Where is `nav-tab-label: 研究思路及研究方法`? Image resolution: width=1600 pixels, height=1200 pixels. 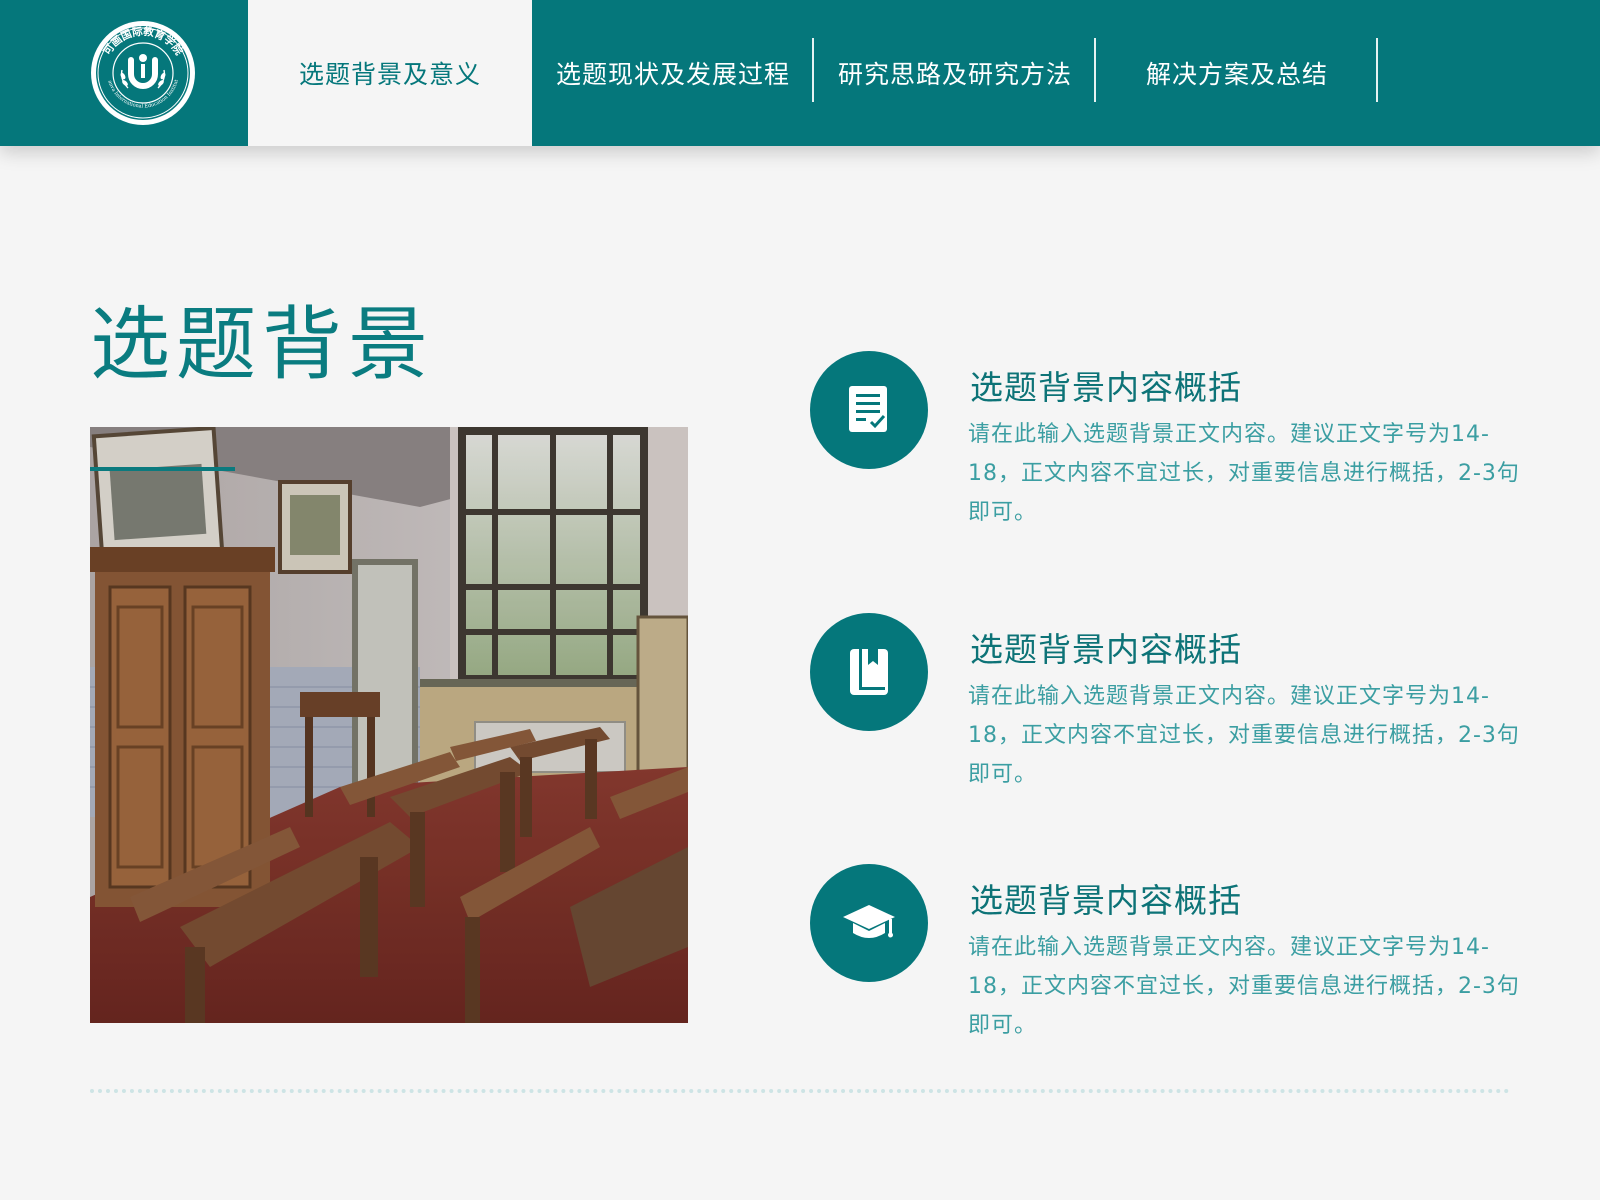 nav-tab-label: 研究思路及研究方法 is located at coordinates (954, 74).